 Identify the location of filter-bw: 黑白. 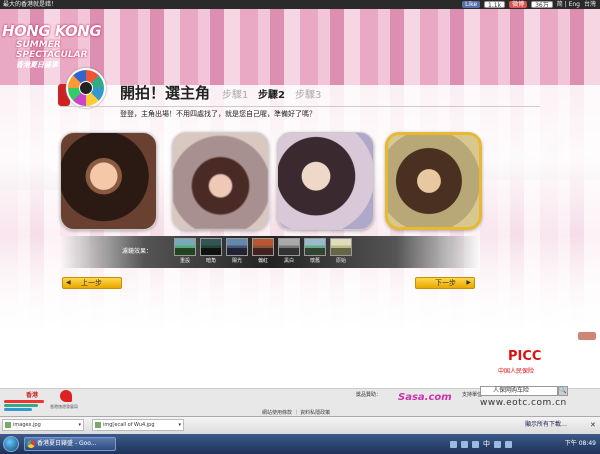
(289, 251).